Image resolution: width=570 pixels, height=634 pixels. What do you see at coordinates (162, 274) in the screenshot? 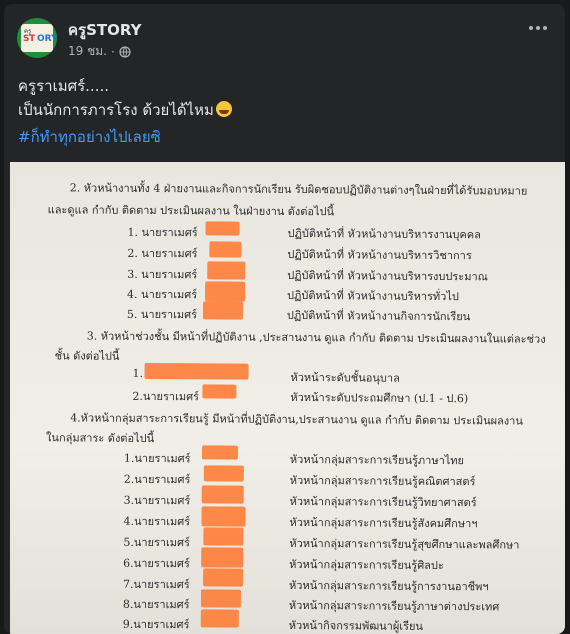
I see `doc-list2-num: 3. นายราเมศร์` at bounding box center [162, 274].